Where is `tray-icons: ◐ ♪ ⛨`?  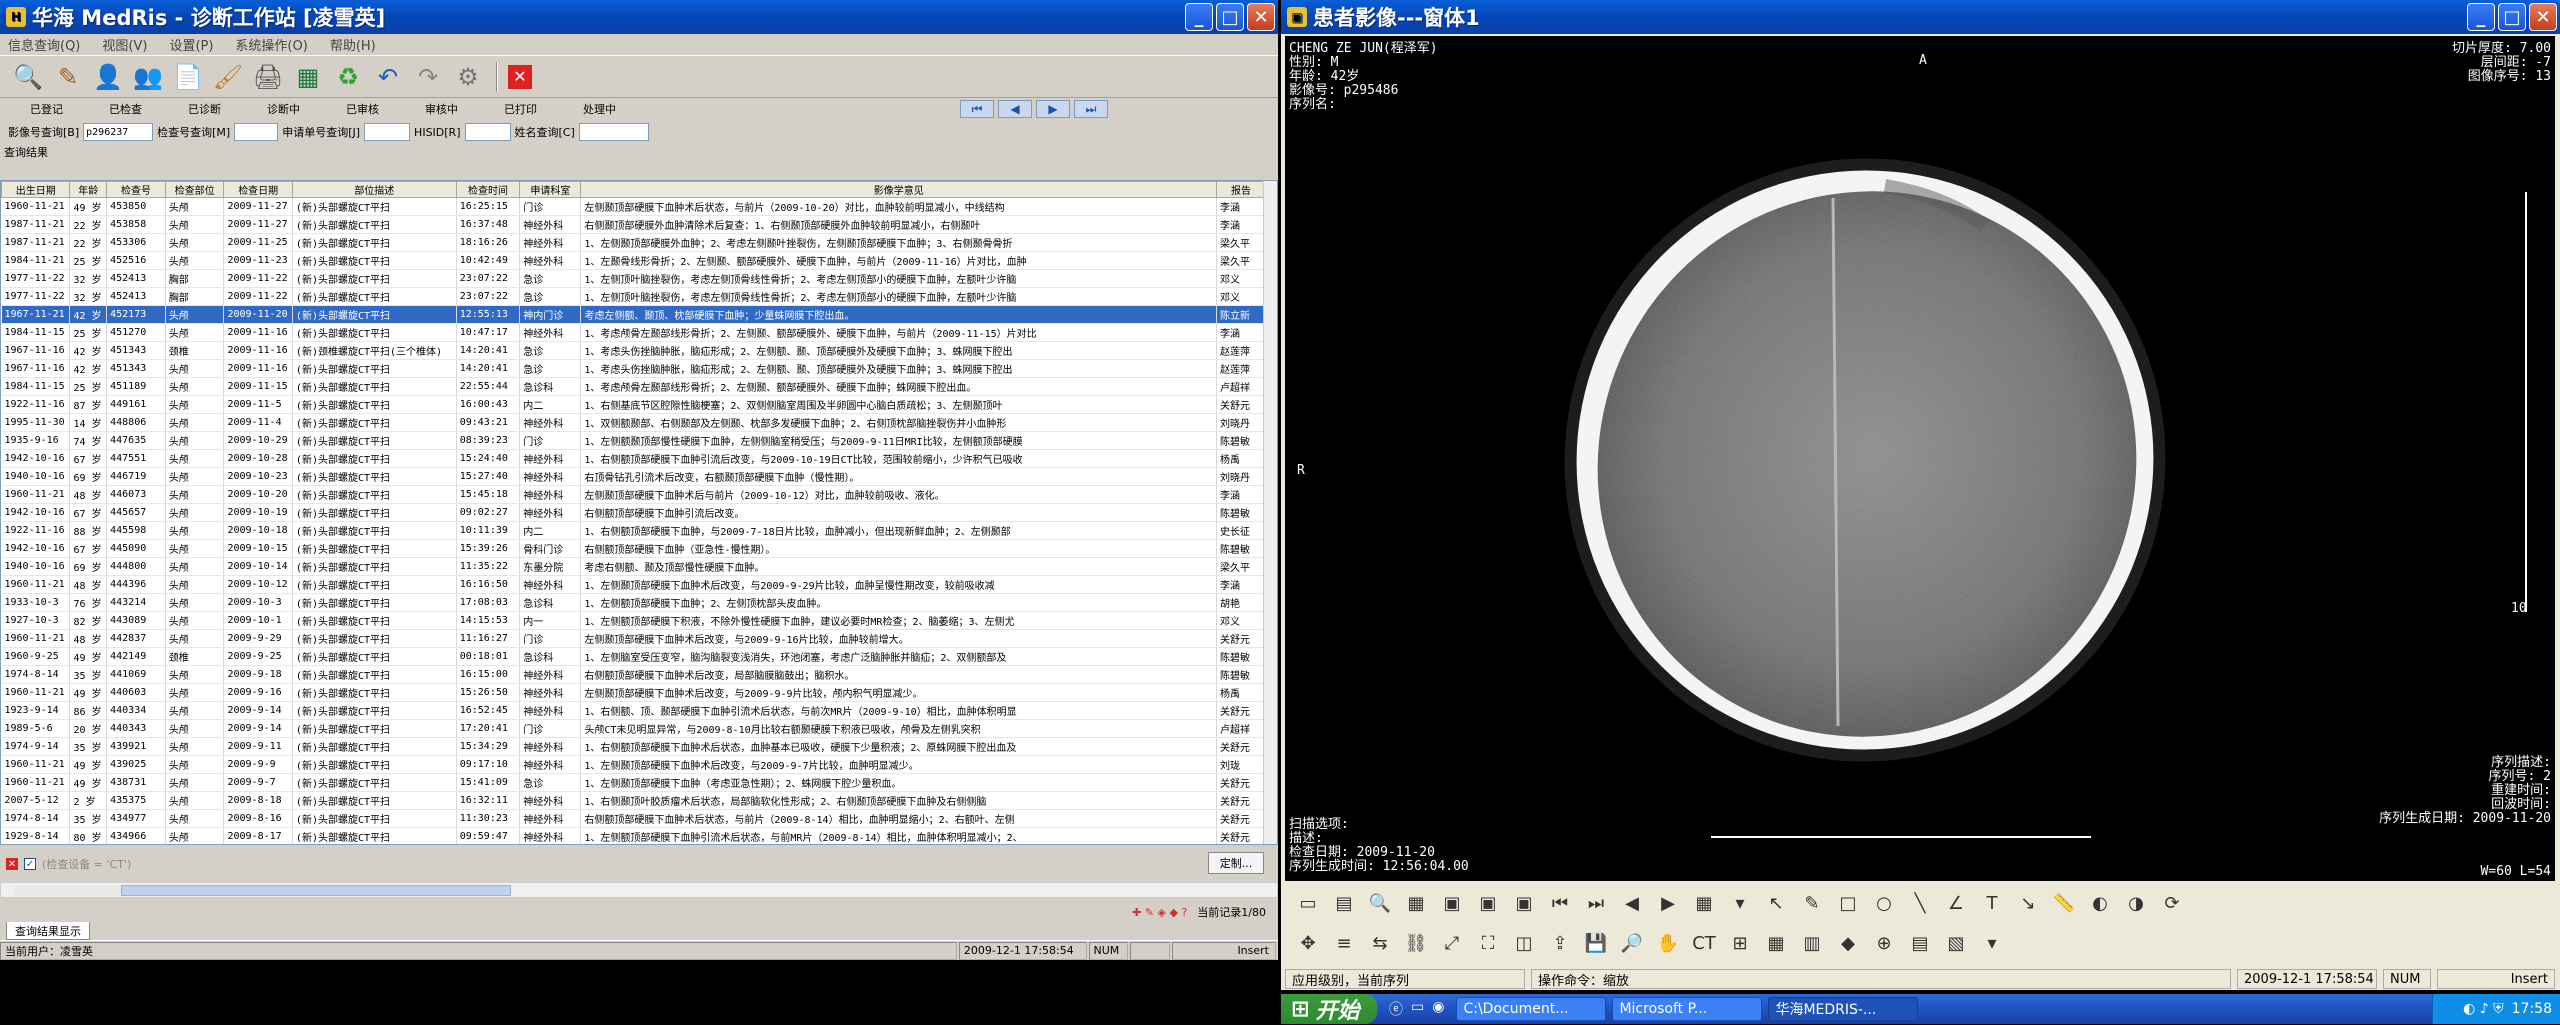
tray-icons: ◐ ♪ ⛨ is located at coordinates (2483, 1009).